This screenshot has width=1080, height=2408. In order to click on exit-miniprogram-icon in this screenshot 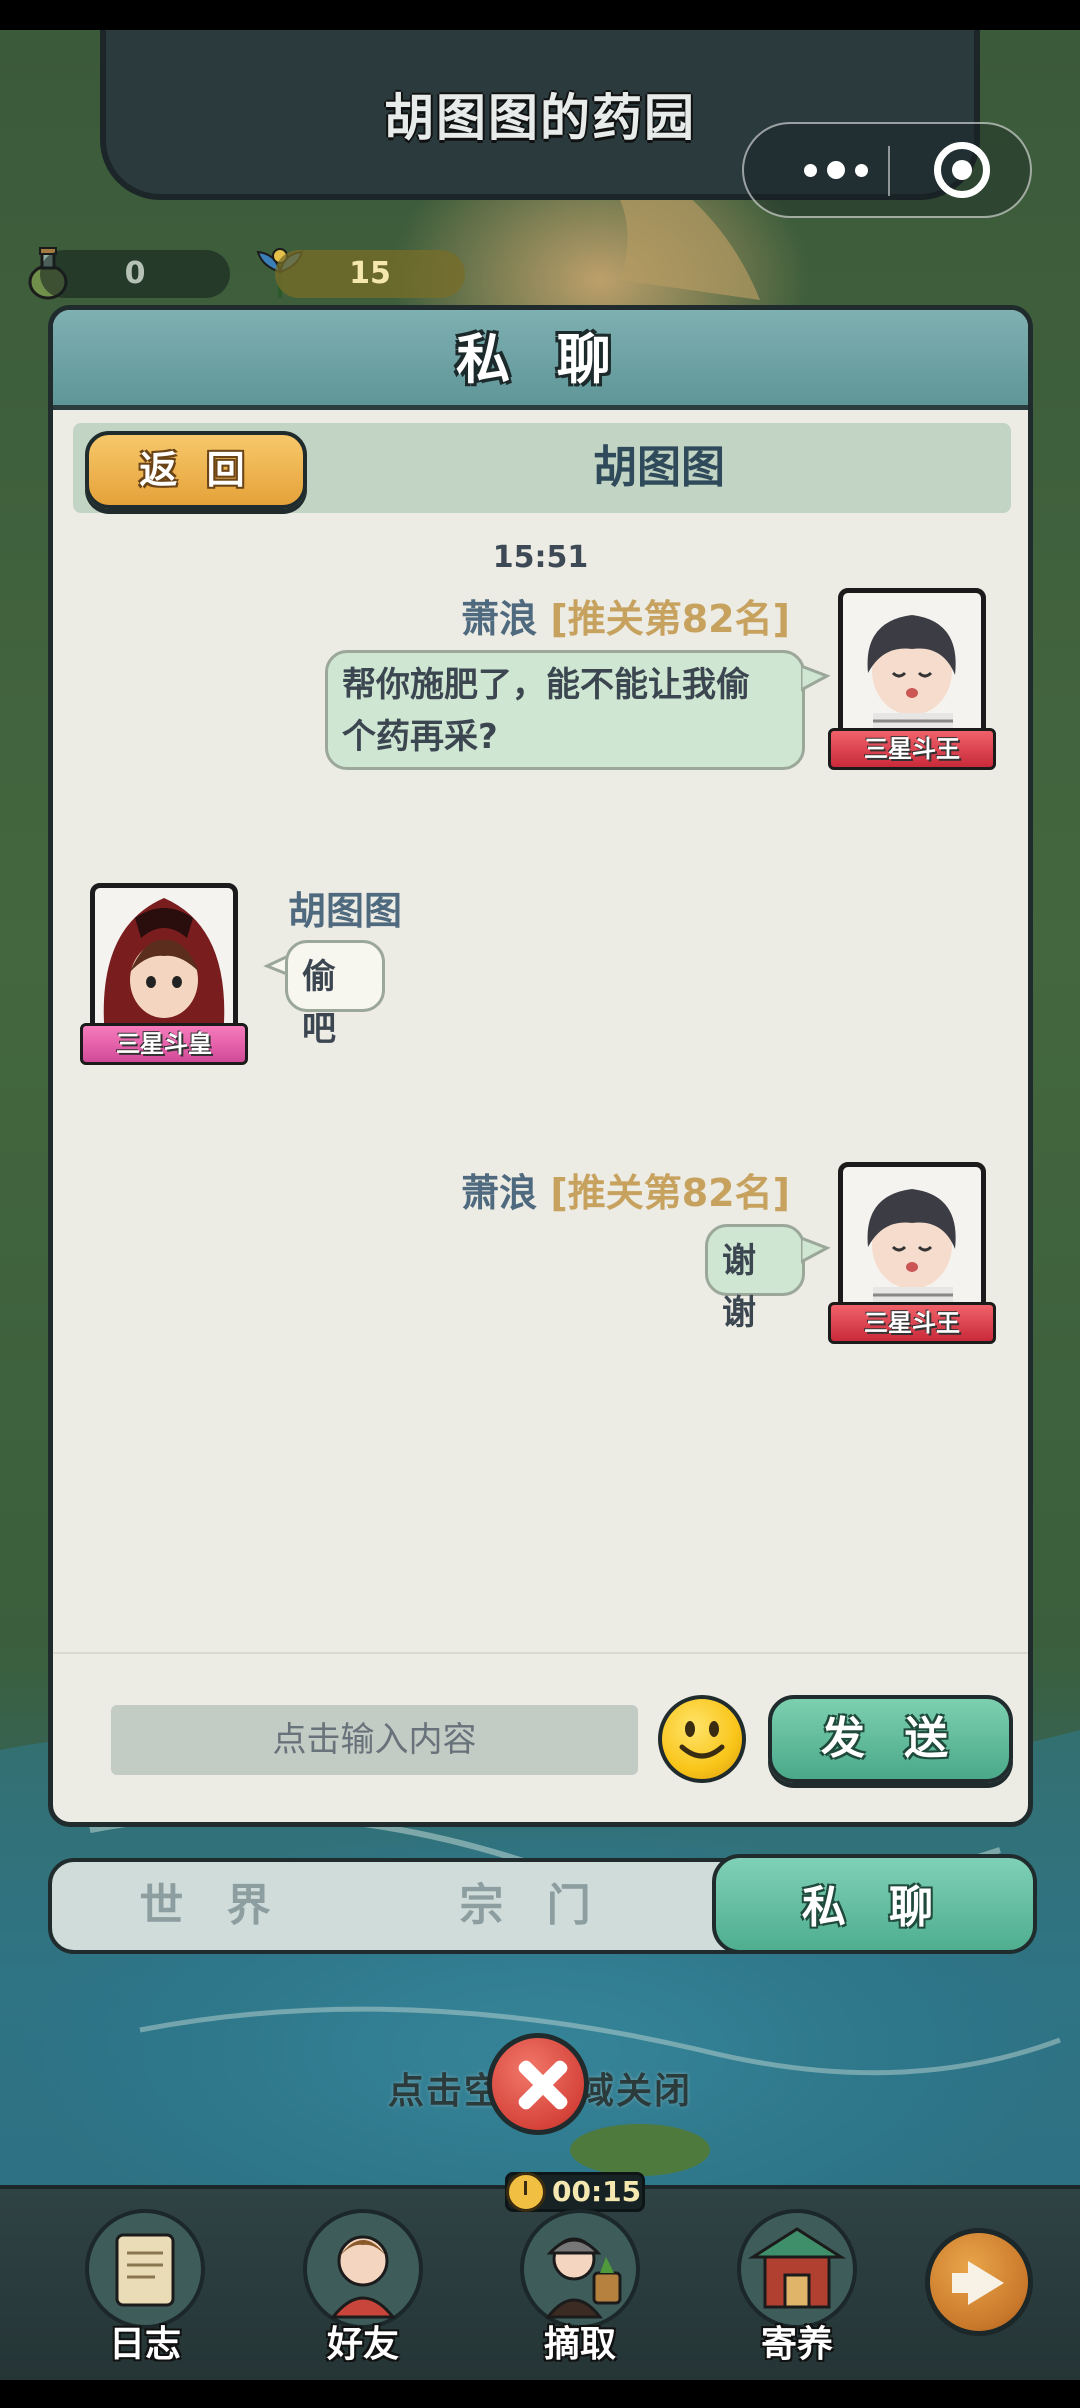, I will do `click(962, 170)`.